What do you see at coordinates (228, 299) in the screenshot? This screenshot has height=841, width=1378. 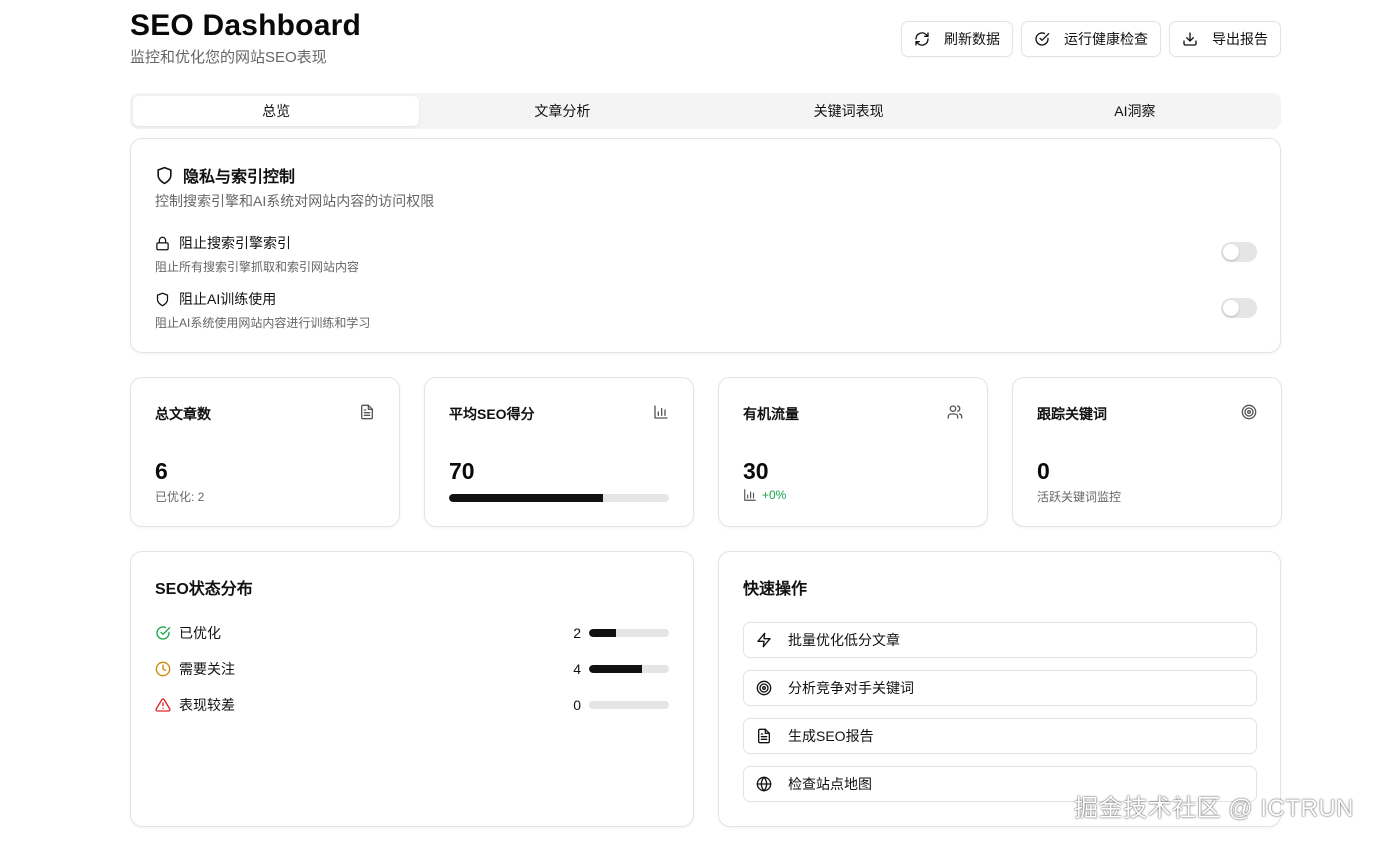 I see `block-ai-label: 阻止AI训练使用` at bounding box center [228, 299].